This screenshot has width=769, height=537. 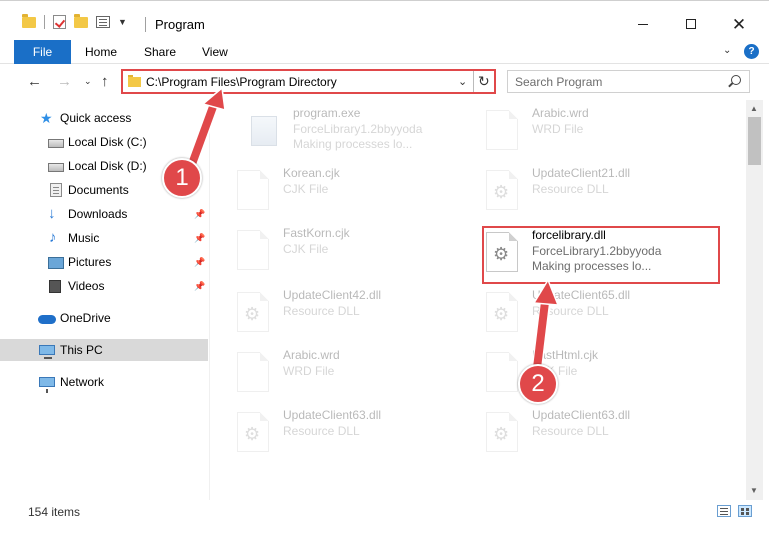 I want to click on sidebar-item-label: Pictures, so click(x=90, y=262).